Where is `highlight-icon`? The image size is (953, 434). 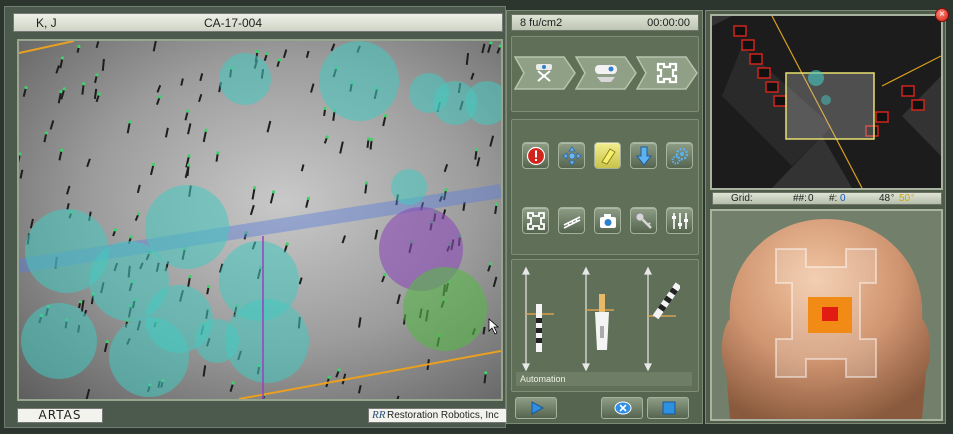 highlight-icon is located at coordinates (608, 156).